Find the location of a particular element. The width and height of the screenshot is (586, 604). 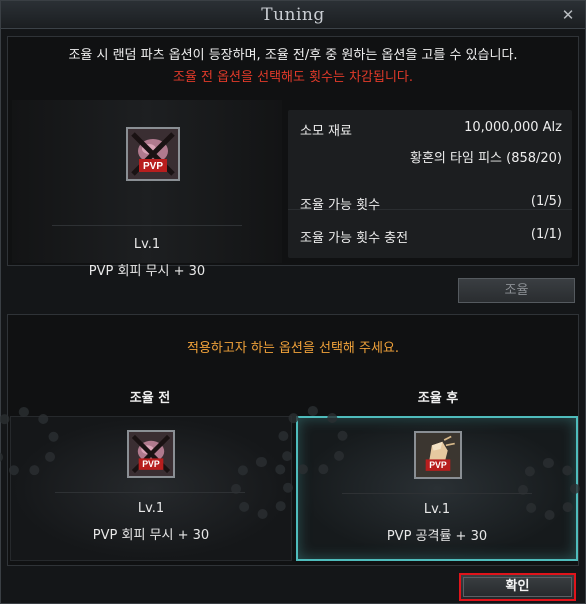

window-title: Tuning is located at coordinates (293, 15).